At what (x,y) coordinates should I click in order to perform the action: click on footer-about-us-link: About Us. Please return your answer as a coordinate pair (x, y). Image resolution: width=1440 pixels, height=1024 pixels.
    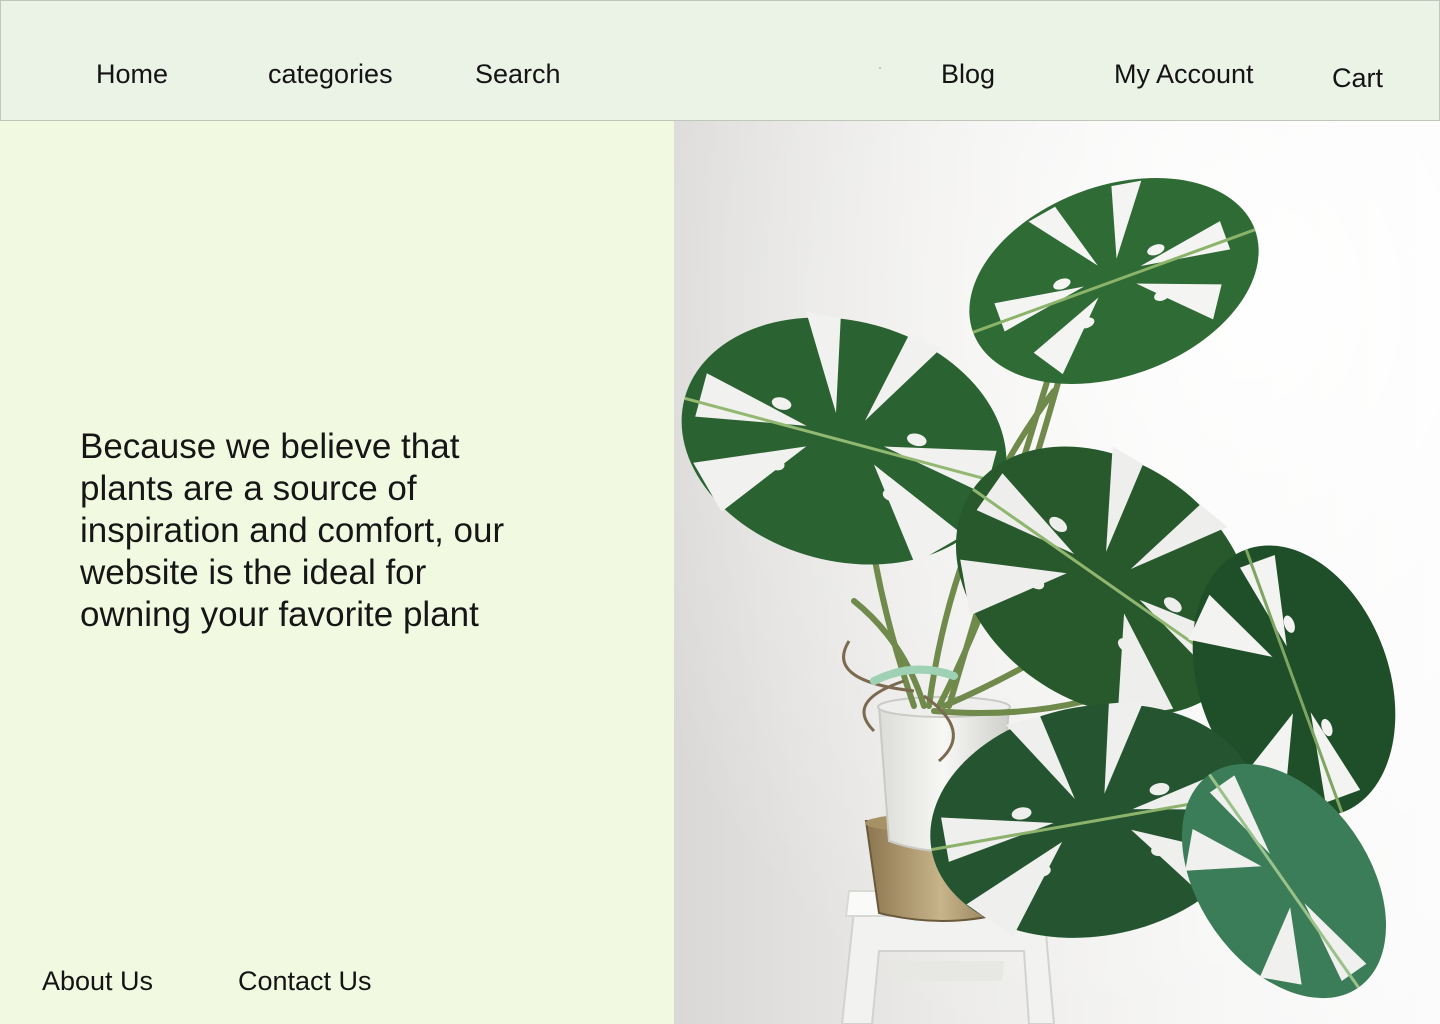
    Looking at the image, I should click on (97, 981).